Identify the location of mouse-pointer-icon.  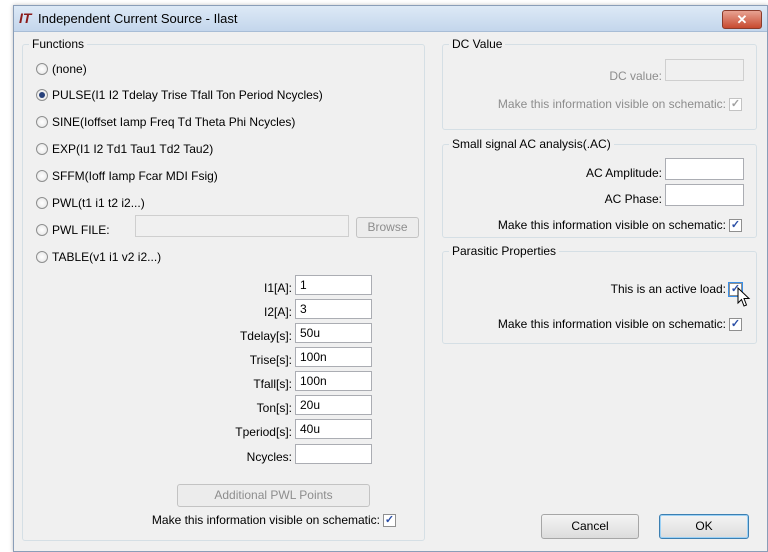
(744, 297).